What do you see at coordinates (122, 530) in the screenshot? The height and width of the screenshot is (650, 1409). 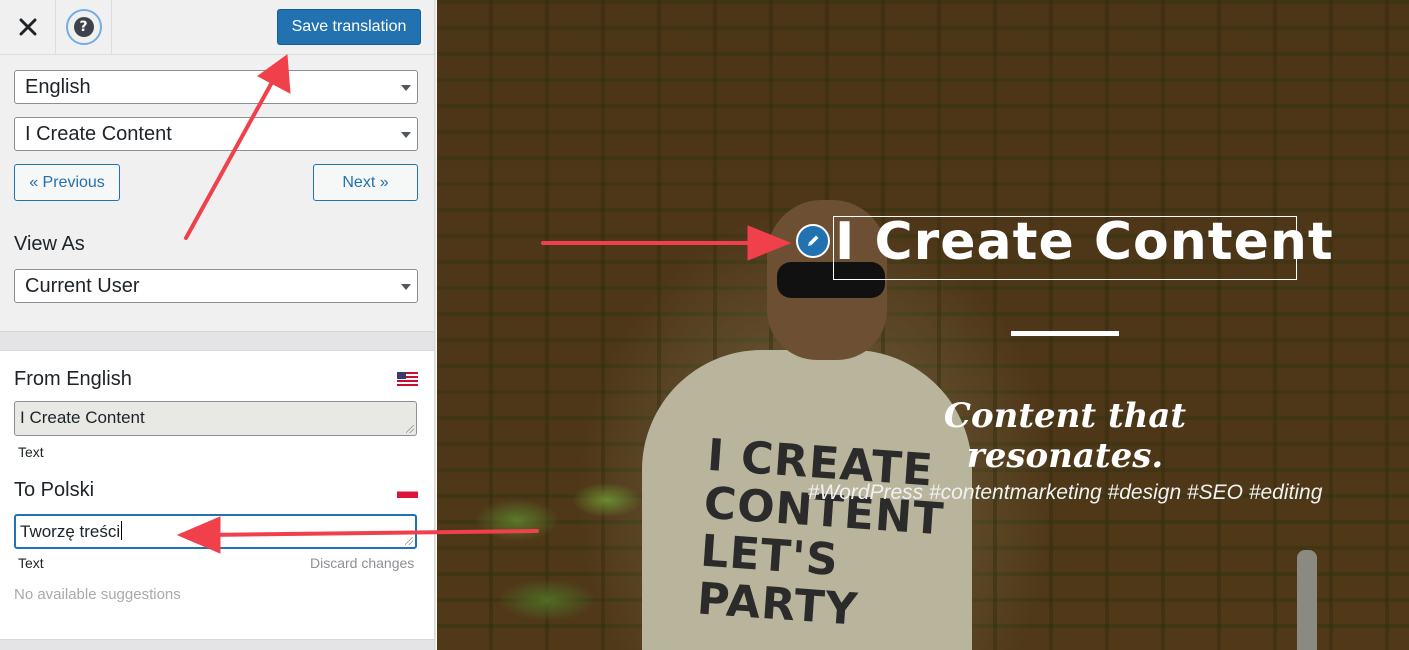 I see `text-cursor` at bounding box center [122, 530].